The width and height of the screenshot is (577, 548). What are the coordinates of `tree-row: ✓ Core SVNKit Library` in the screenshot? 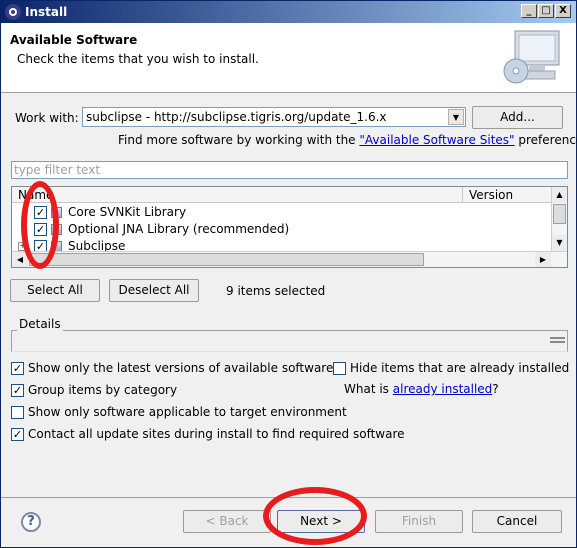 It's located at (281, 212).